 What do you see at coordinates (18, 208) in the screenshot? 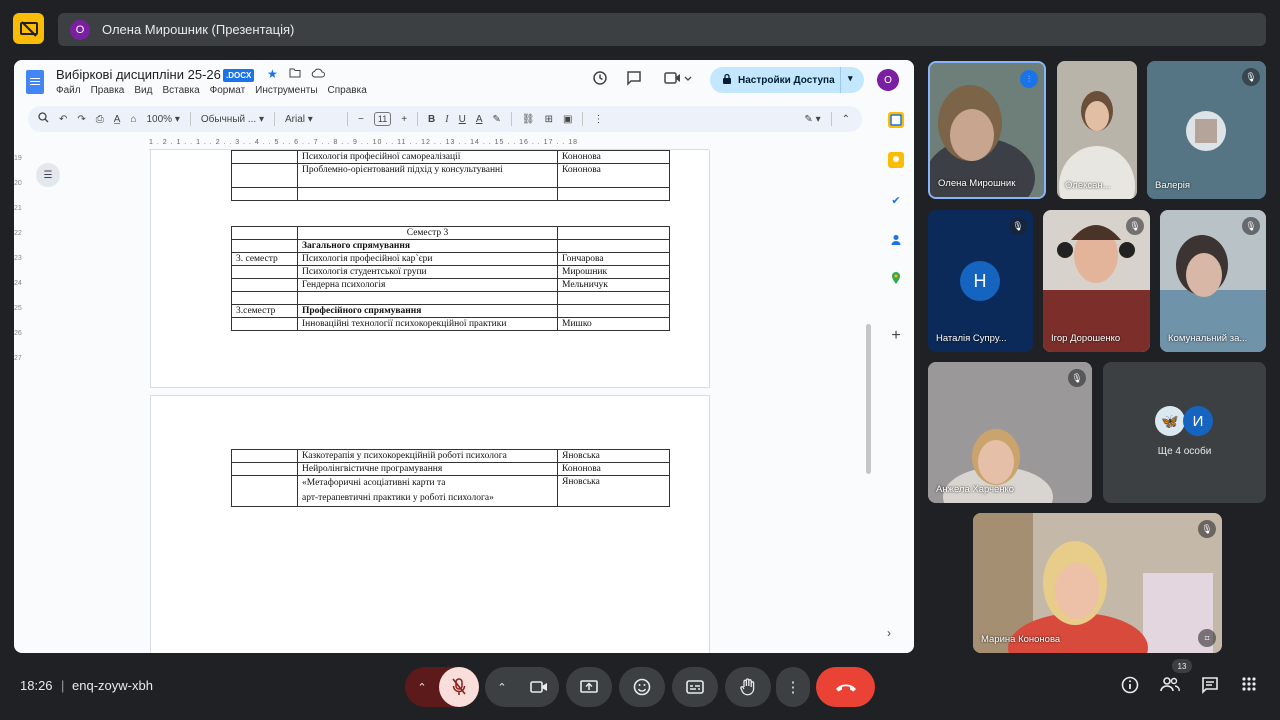
I see `vruler-mark: 21` at bounding box center [18, 208].